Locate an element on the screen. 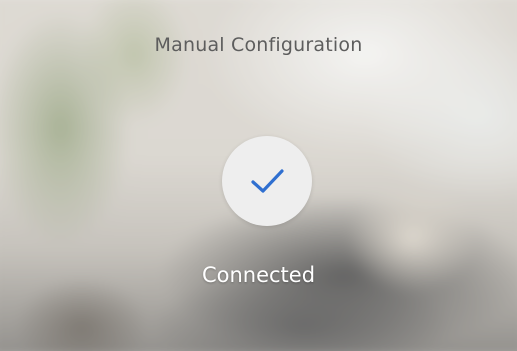 The width and height of the screenshot is (517, 351). connection-status-label: Connected is located at coordinates (258, 275).